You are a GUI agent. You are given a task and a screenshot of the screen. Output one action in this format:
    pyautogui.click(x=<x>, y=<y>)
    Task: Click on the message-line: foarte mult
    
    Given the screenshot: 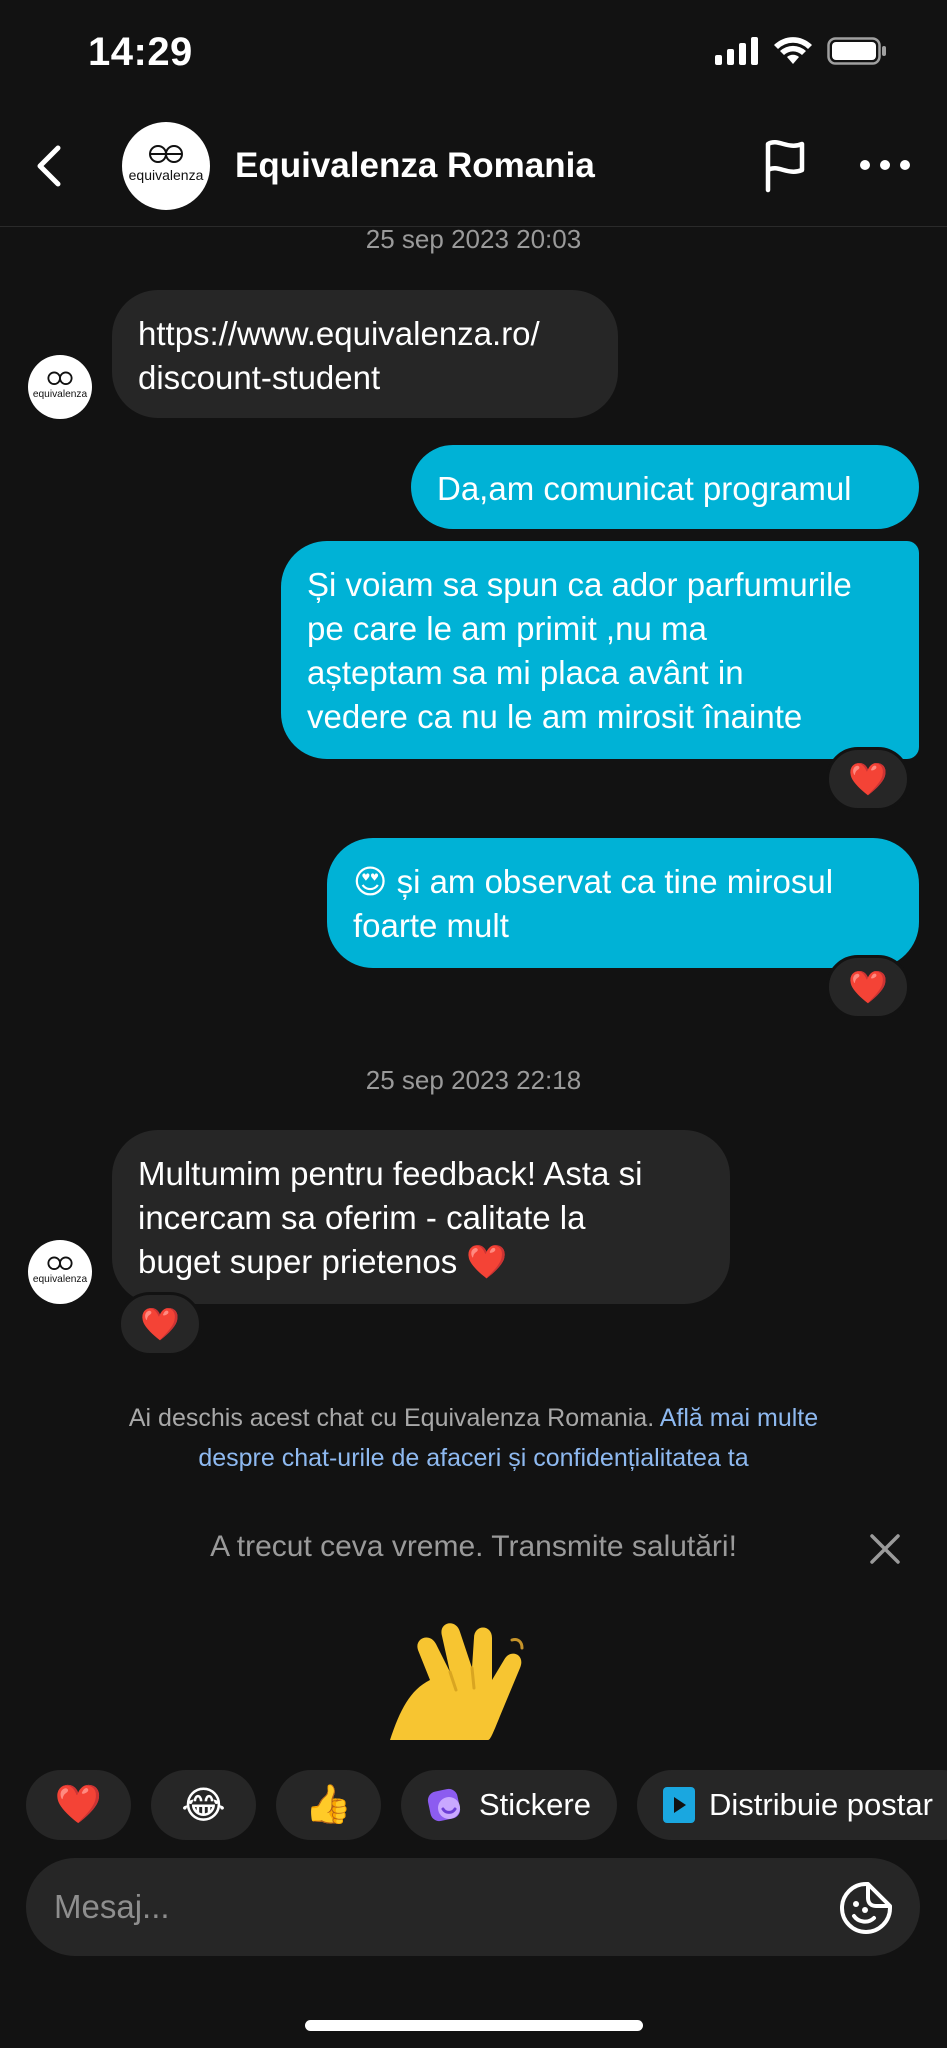 What is the action you would take?
    pyautogui.click(x=431, y=925)
    